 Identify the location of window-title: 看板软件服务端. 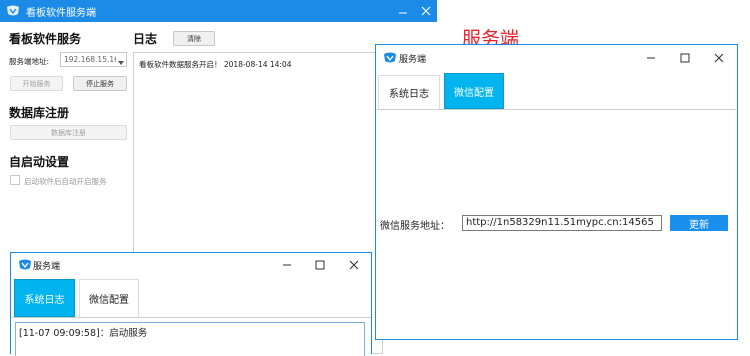
(61, 13).